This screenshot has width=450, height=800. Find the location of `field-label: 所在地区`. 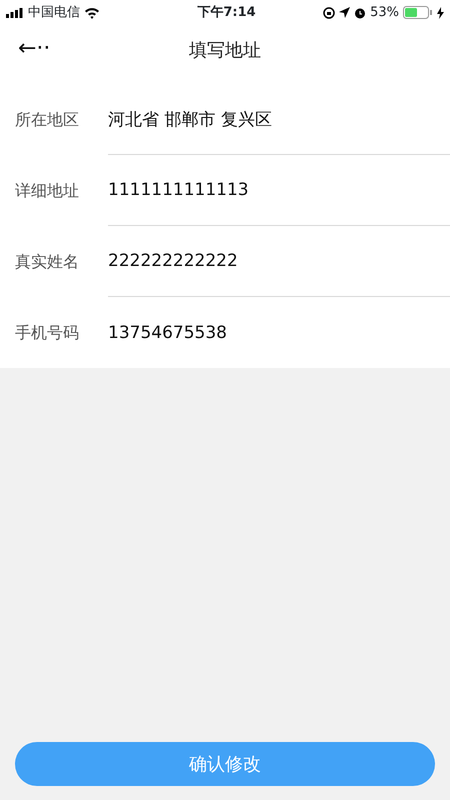

field-label: 所在地区 is located at coordinates (47, 119).